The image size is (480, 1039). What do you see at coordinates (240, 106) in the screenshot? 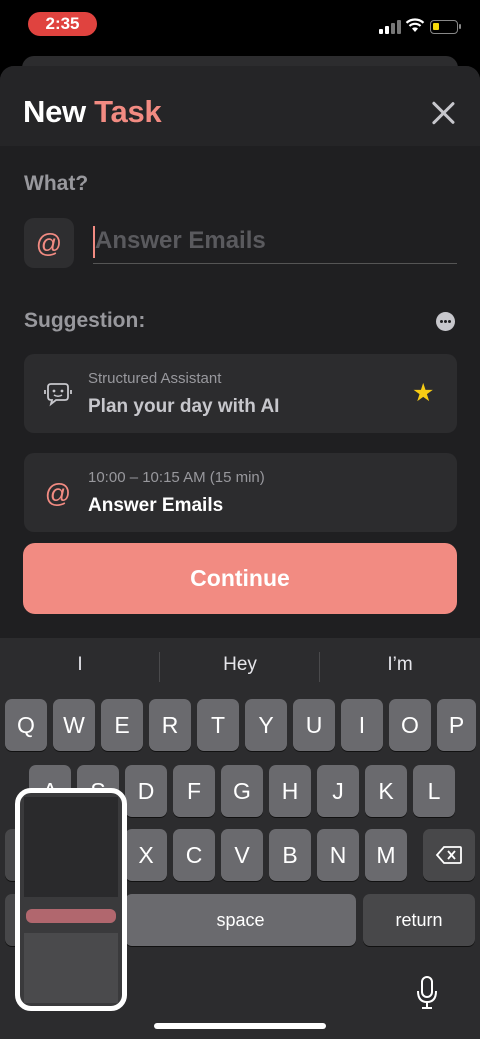
I see `sheet-header: New Task` at bounding box center [240, 106].